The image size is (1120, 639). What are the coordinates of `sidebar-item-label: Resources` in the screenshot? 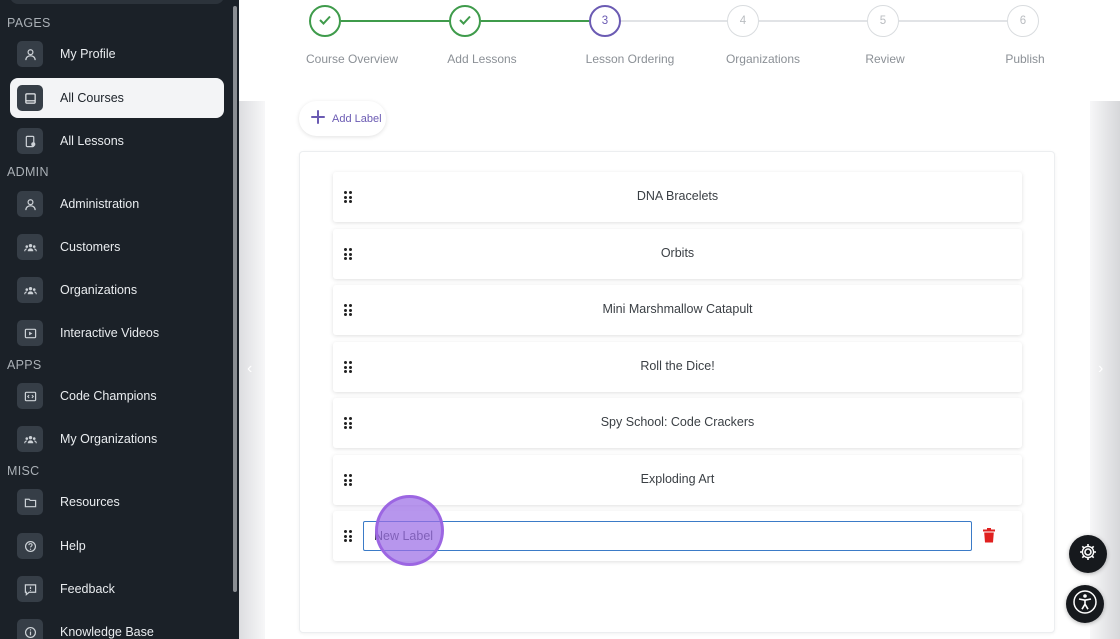 It's located at (90, 502).